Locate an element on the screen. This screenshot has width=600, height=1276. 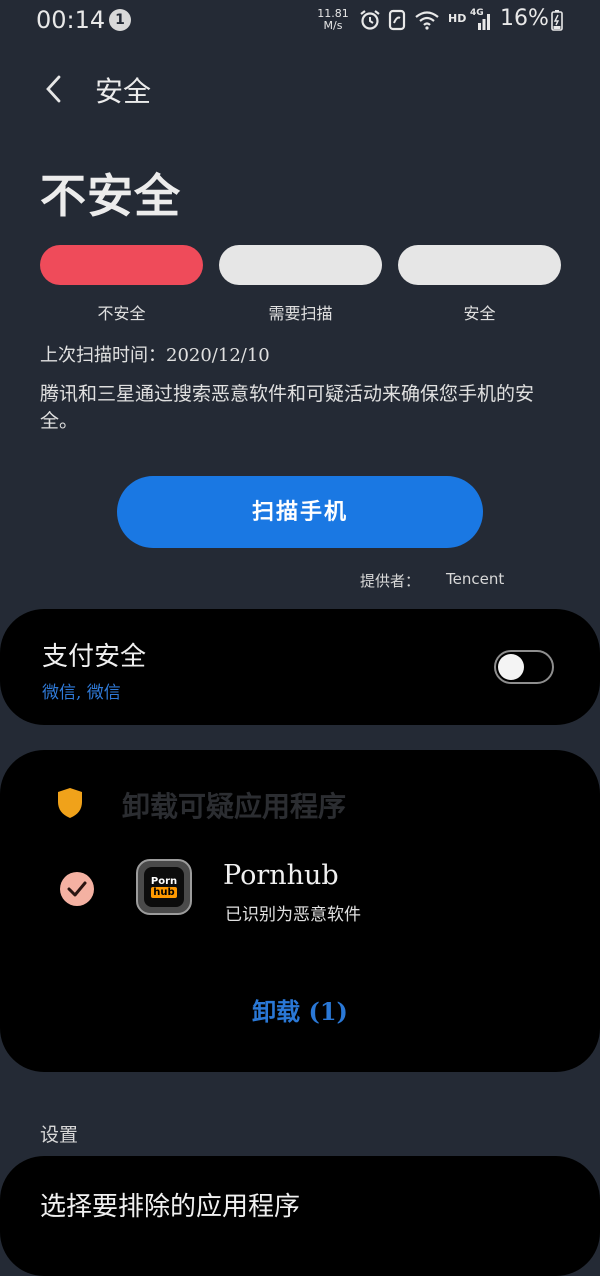
app-icon-pornhub: Porn hub is located at coordinates (164, 887).